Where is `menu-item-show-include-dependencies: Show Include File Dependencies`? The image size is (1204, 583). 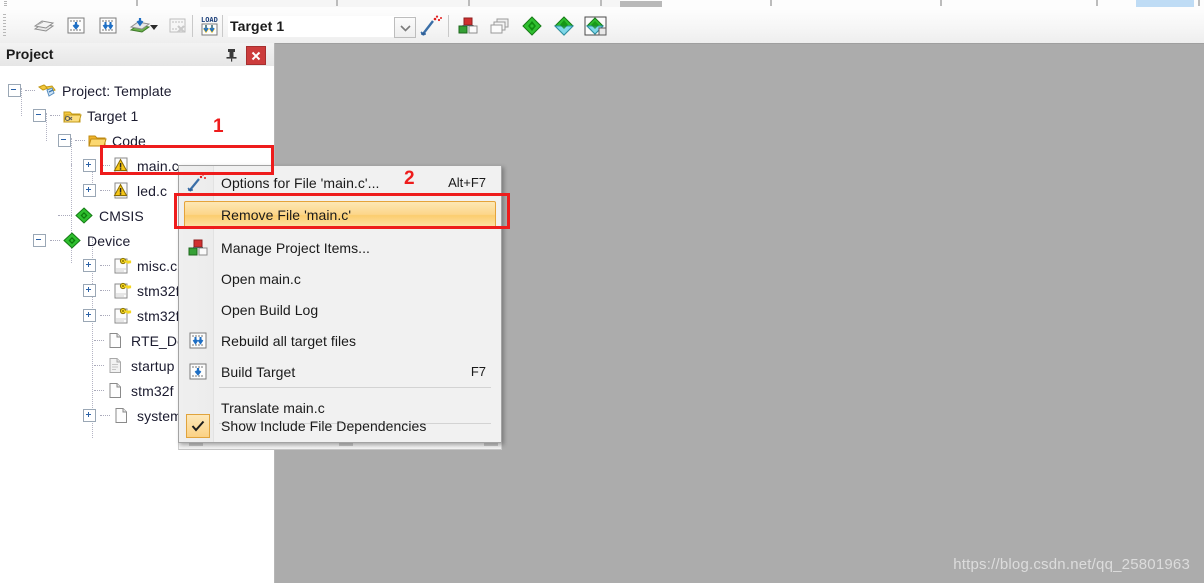 menu-item-show-include-dependencies: Show Include File Dependencies is located at coordinates (339, 425).